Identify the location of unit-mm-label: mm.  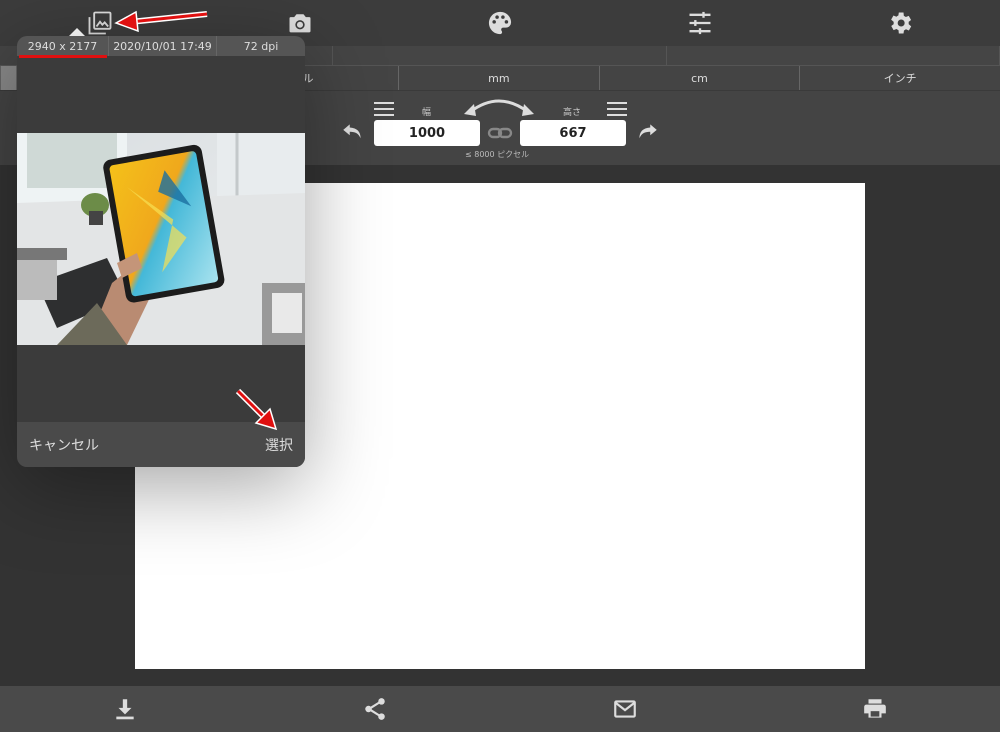
(499, 78).